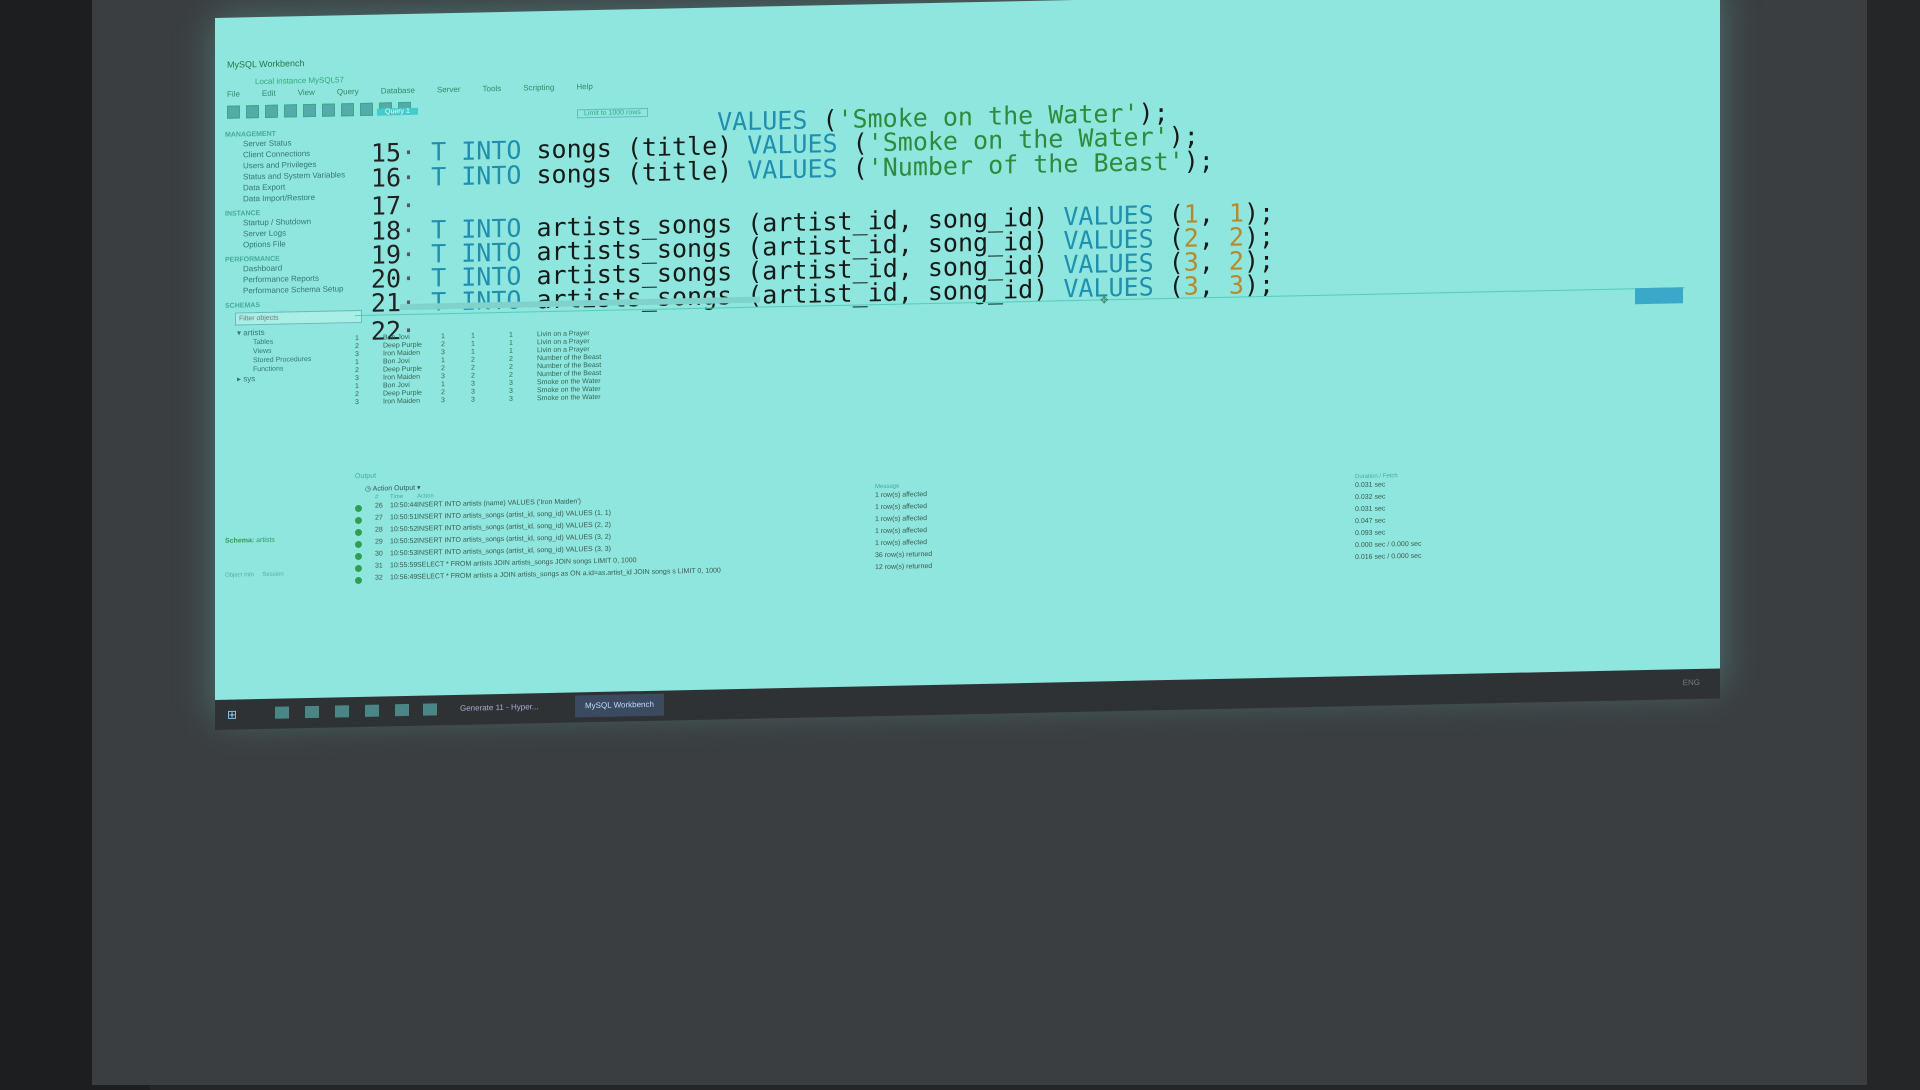  I want to click on output-duration: 0.000 sec / 0.000 sec, so click(1388, 545).